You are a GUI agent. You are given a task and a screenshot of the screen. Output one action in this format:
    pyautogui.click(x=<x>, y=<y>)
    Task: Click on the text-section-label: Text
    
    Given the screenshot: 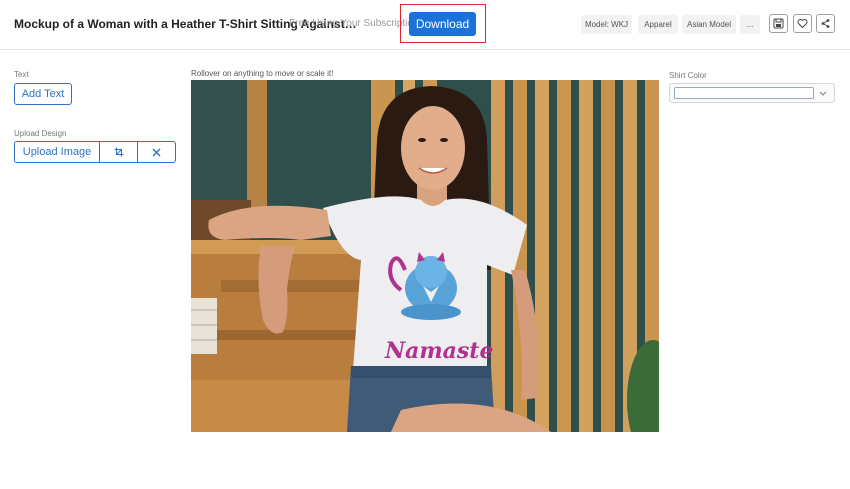 What is the action you would take?
    pyautogui.click(x=21, y=74)
    